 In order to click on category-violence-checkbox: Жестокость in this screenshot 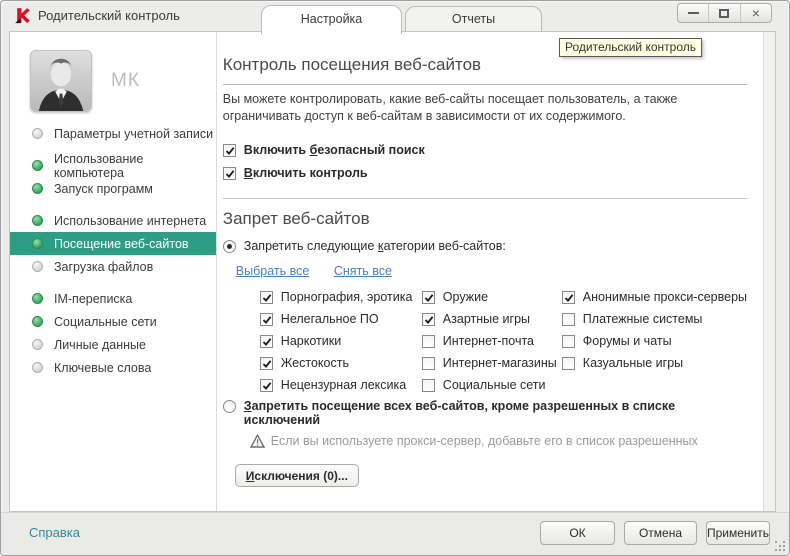, I will do `click(340, 363)`.